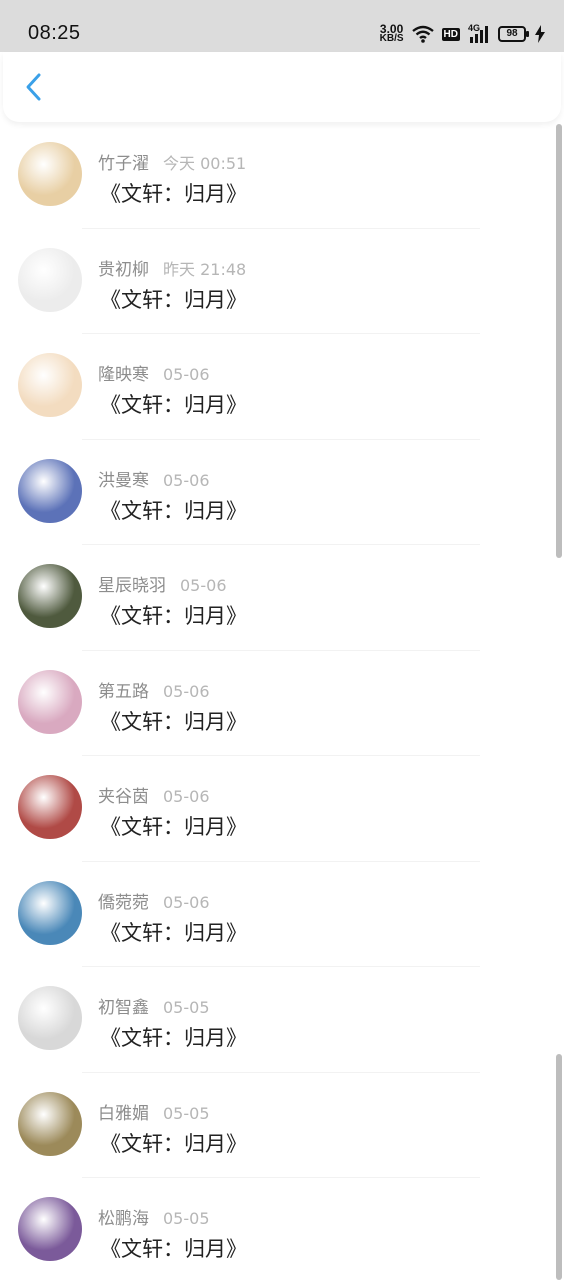 The height and width of the screenshot is (1284, 564). I want to click on list-item: 贵初柳 昨天 21:48 《文轩：归月》, so click(276, 281).